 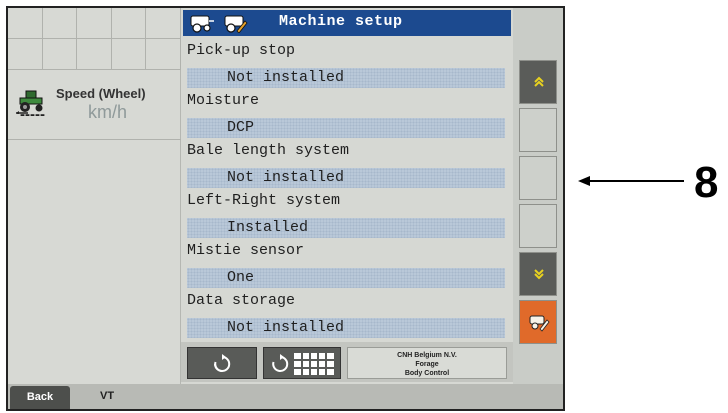 I want to click on softkey-column, so click(x=538, y=196).